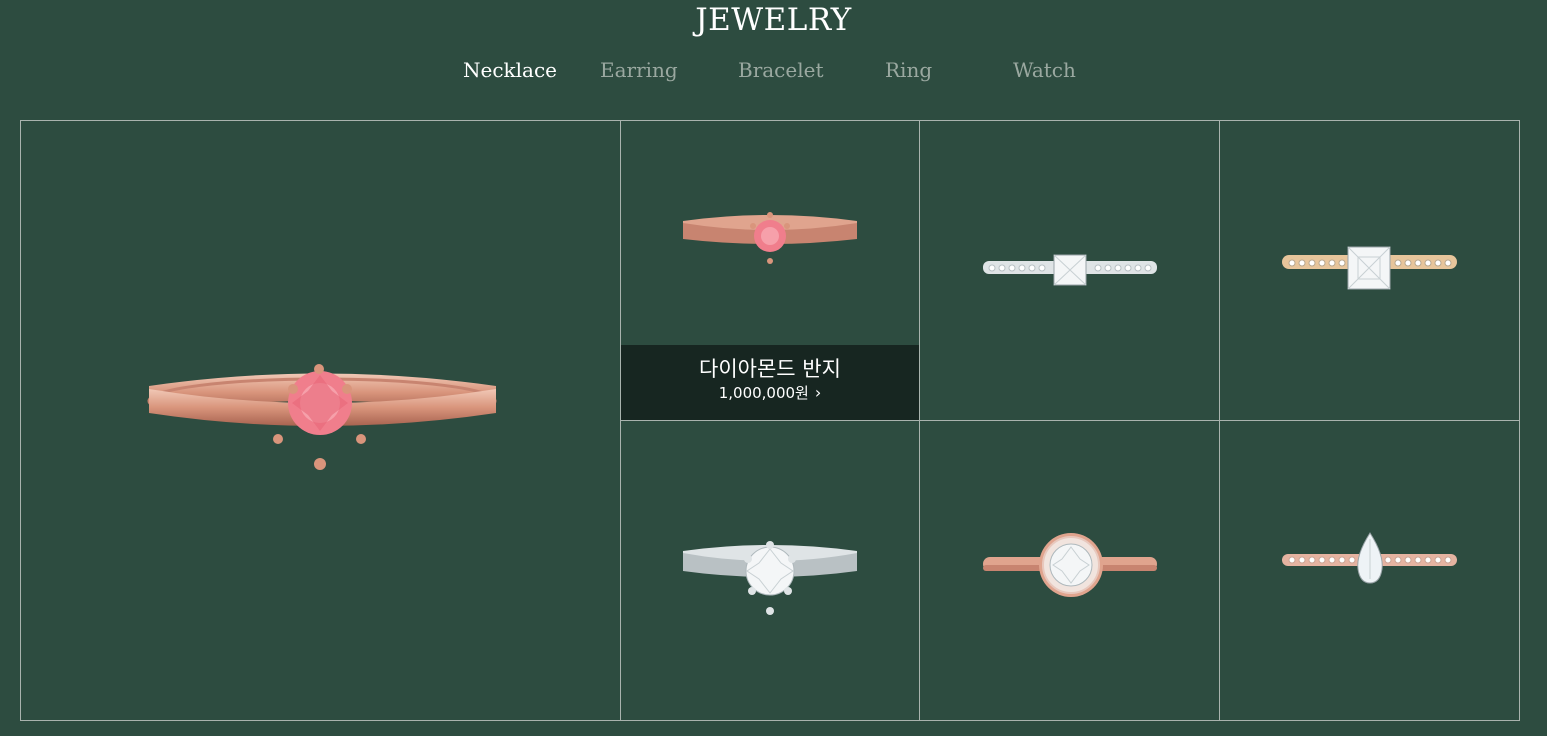 This screenshot has width=1547, height=736. I want to click on product-price: 1,000,000원, so click(763, 393).